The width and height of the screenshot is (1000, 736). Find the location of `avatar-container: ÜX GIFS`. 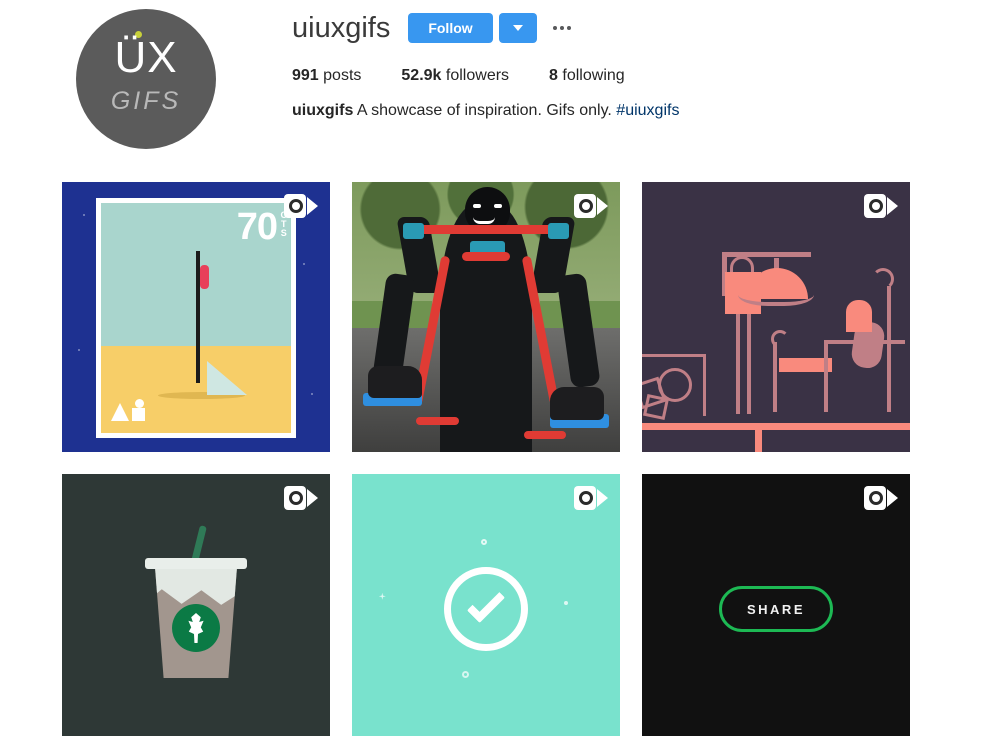

avatar-container: ÜX GIFS is located at coordinates (146, 74).